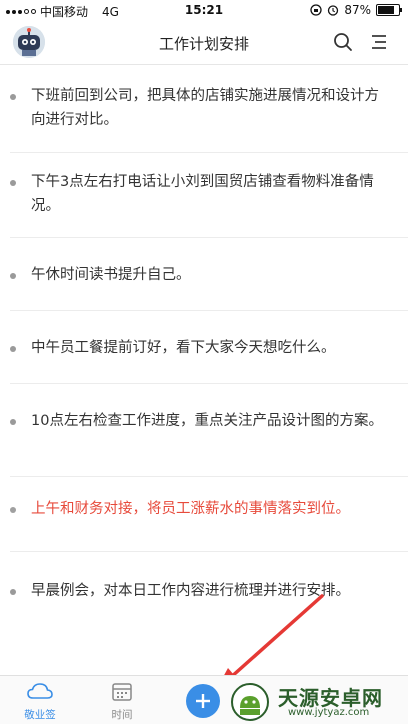 The width and height of the screenshot is (408, 724). I want to click on list-item: 下午3点左右打电话让小刘到国贸店铺查看物料准备情况。, so click(209, 195).